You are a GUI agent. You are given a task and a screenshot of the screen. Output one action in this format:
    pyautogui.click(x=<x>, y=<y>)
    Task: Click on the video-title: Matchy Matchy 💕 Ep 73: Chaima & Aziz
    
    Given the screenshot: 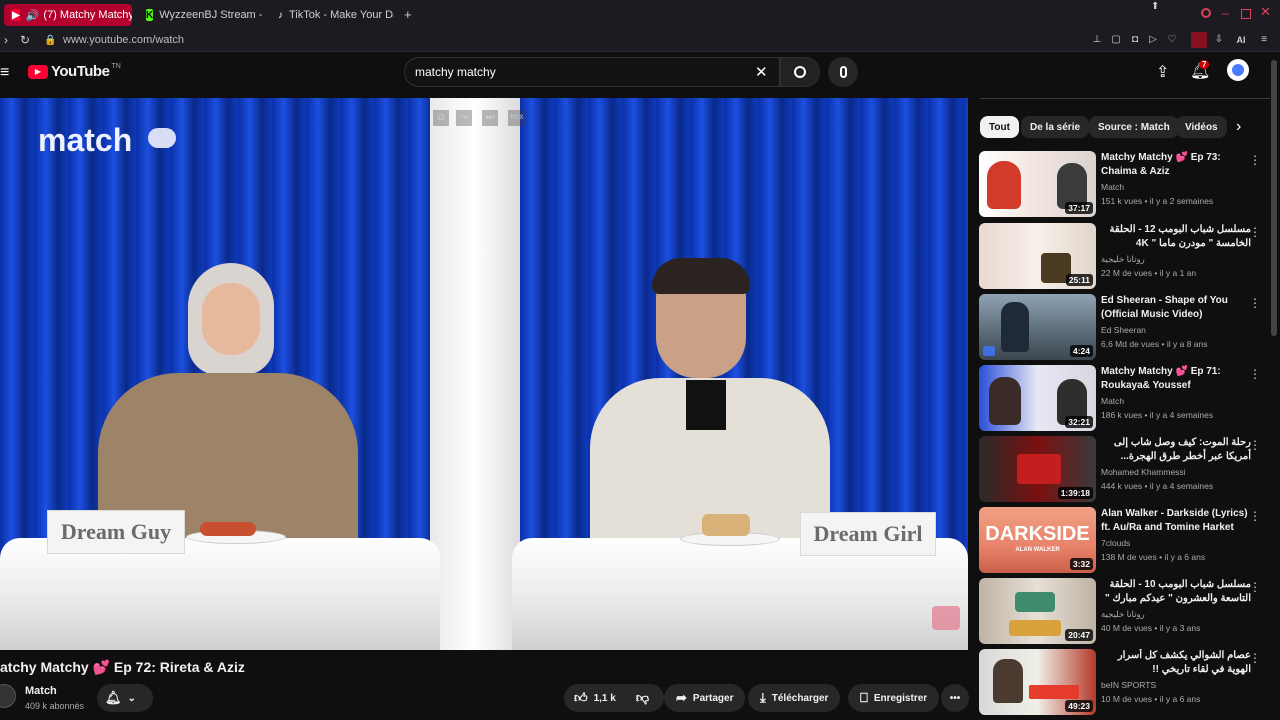 What is the action you would take?
    pyautogui.click(x=1176, y=165)
    